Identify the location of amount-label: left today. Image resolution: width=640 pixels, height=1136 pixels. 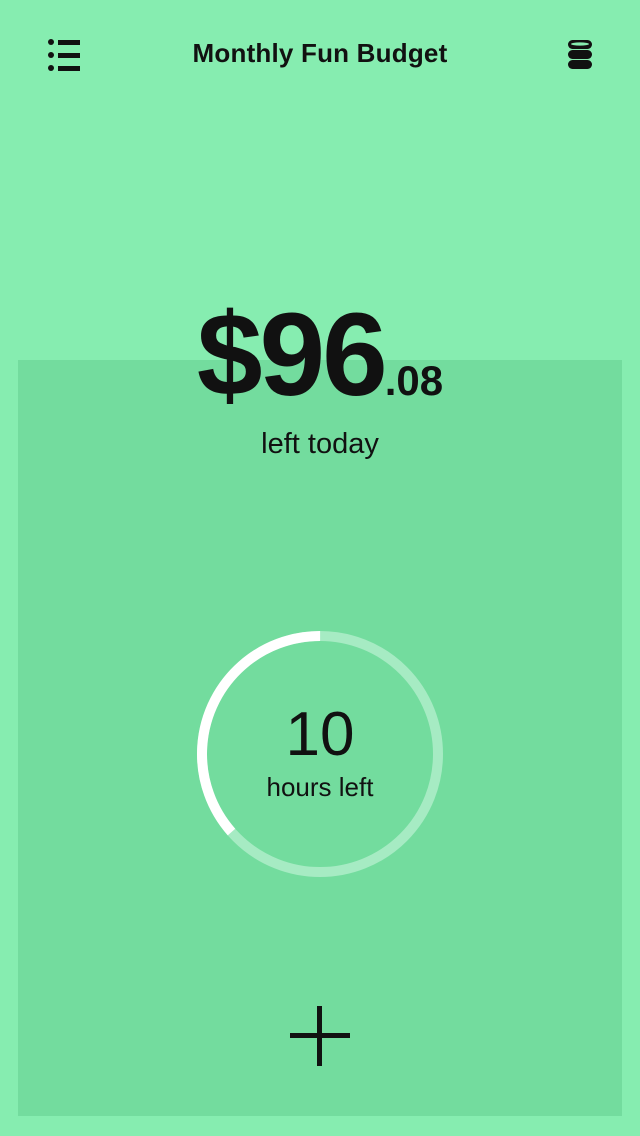
(320, 444).